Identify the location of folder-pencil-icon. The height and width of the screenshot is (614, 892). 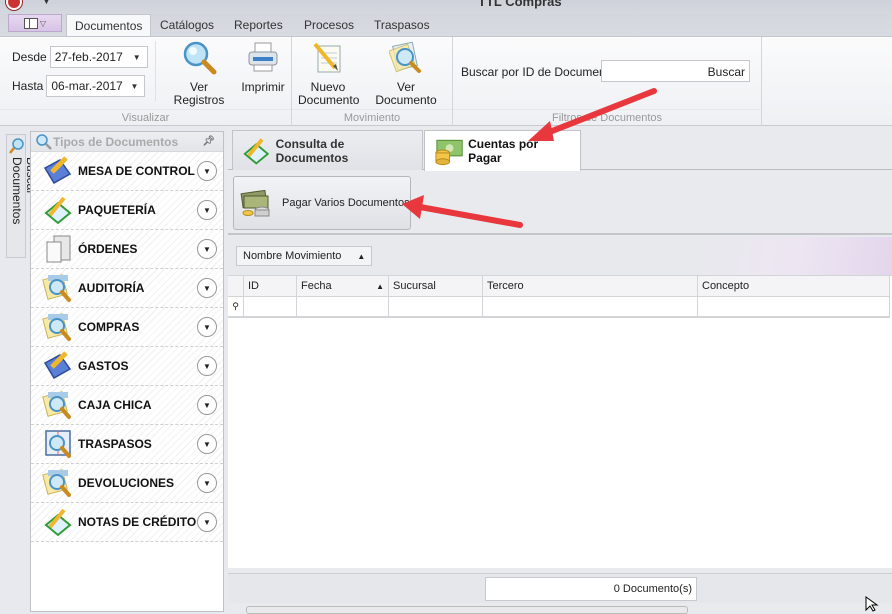
(58, 171).